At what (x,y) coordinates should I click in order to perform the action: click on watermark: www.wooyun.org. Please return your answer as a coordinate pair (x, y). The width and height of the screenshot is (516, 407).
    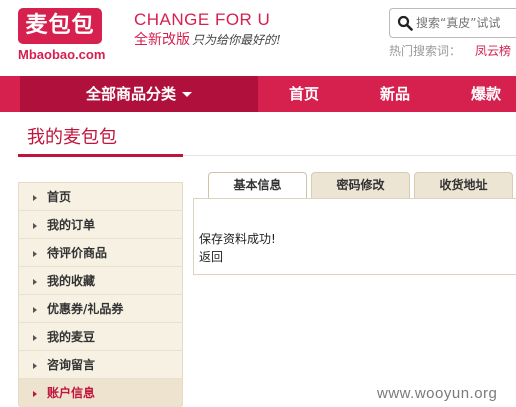
    Looking at the image, I should click on (437, 393).